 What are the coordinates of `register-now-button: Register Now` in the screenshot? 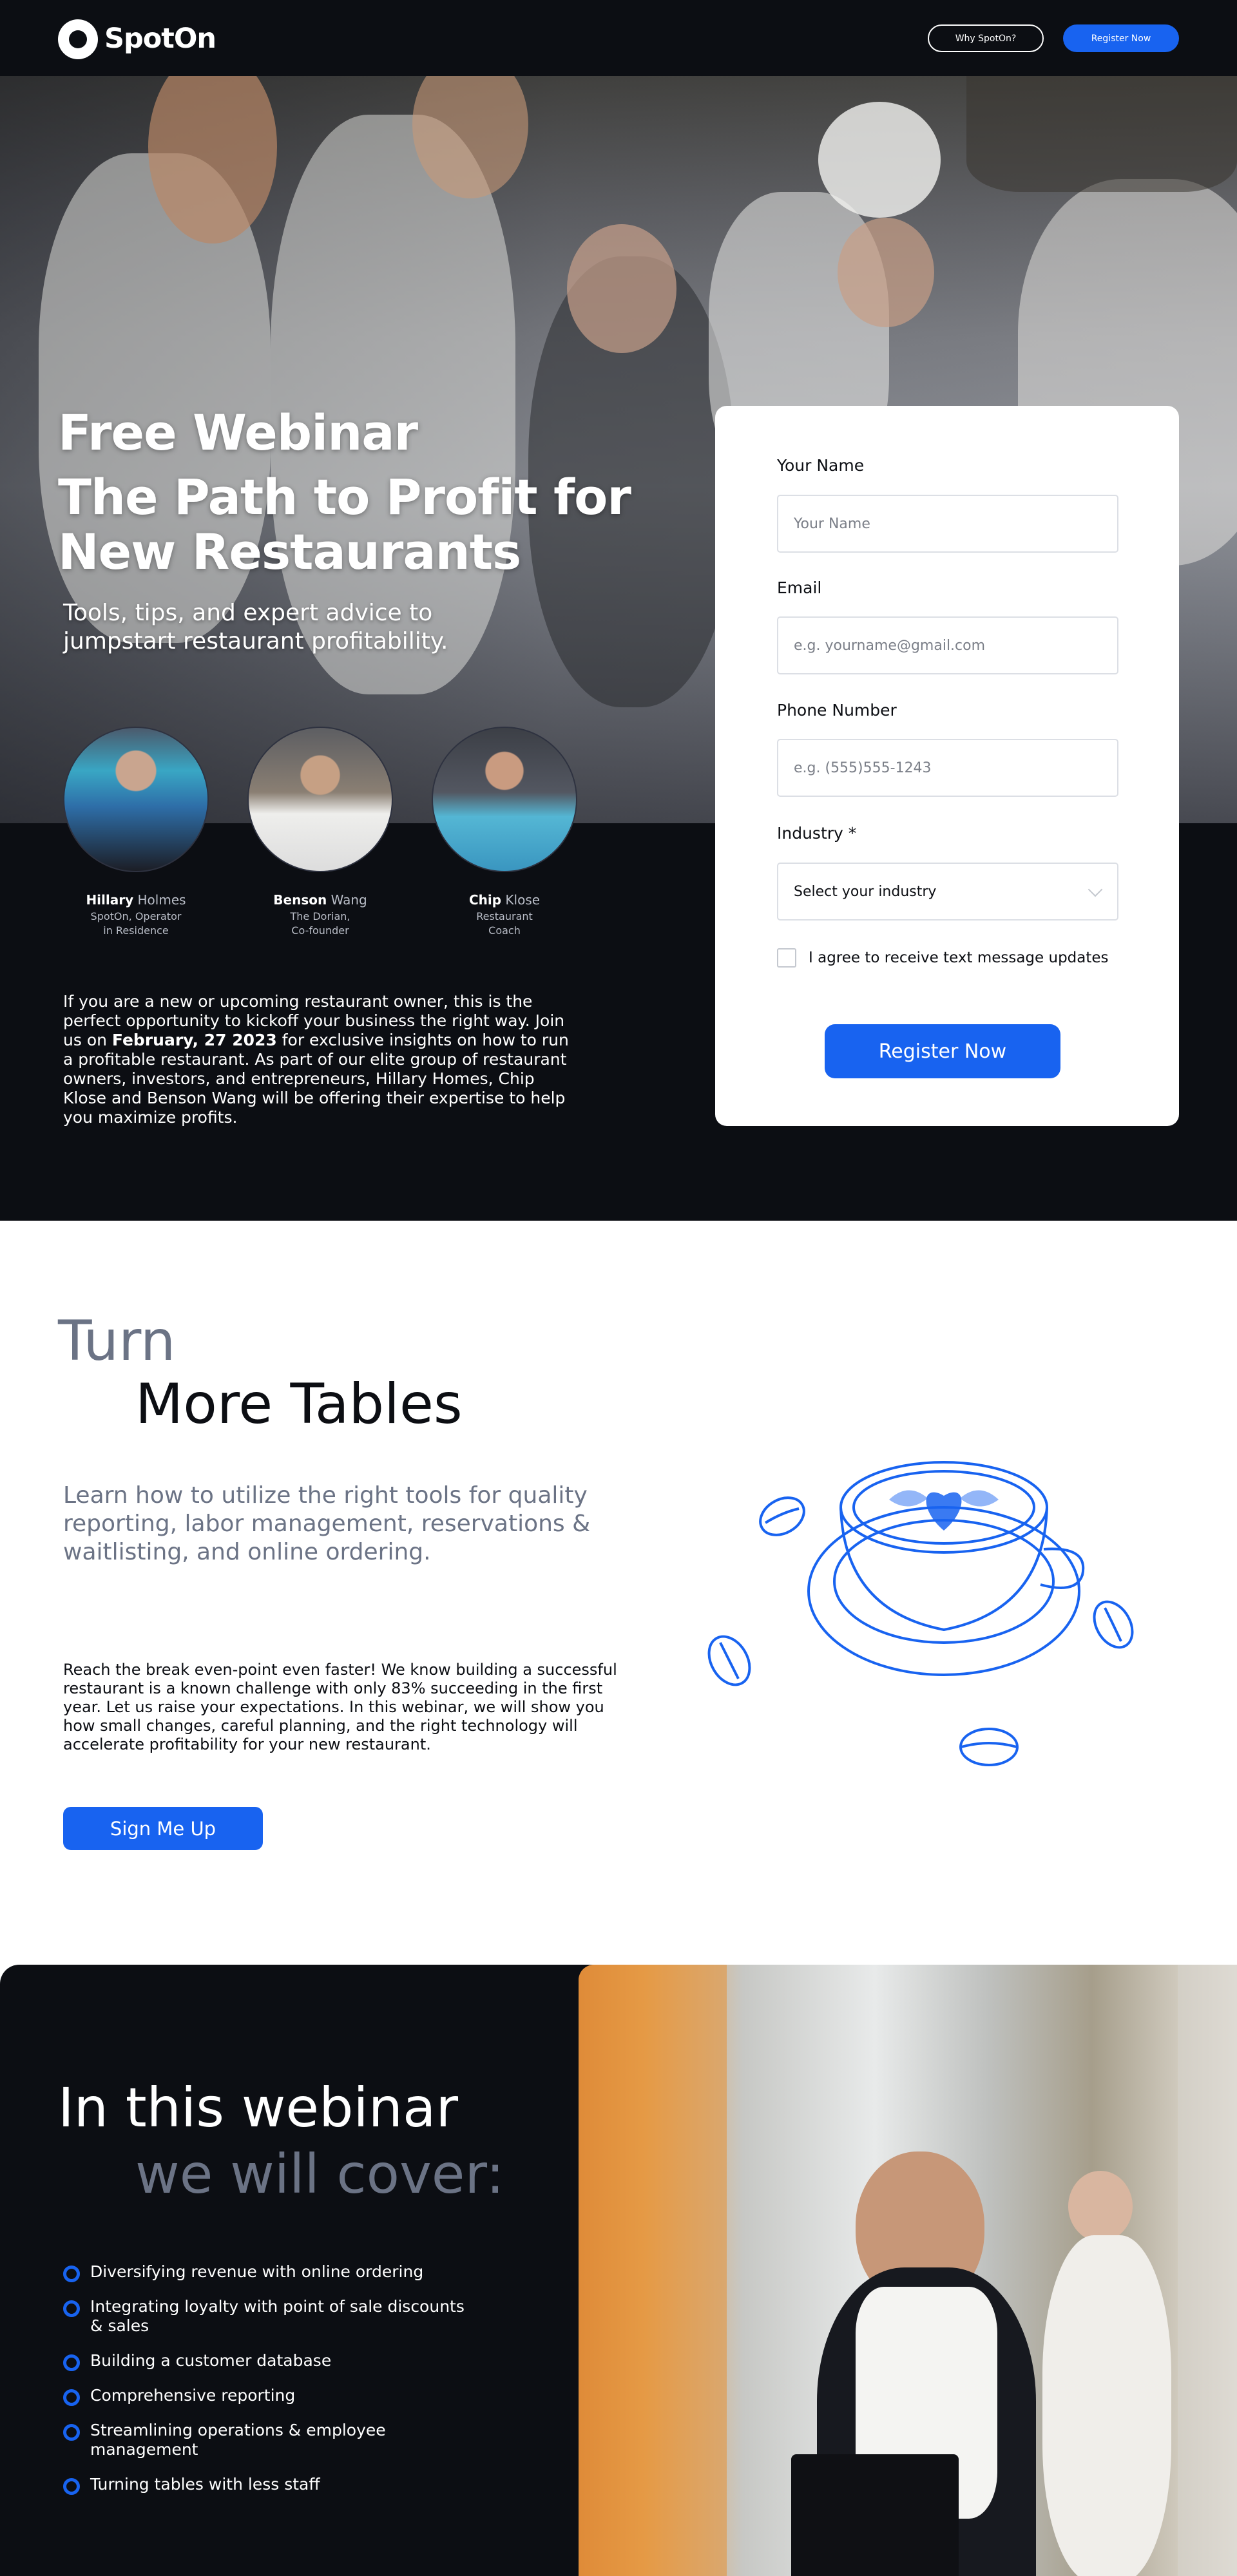 It's located at (942, 1051).